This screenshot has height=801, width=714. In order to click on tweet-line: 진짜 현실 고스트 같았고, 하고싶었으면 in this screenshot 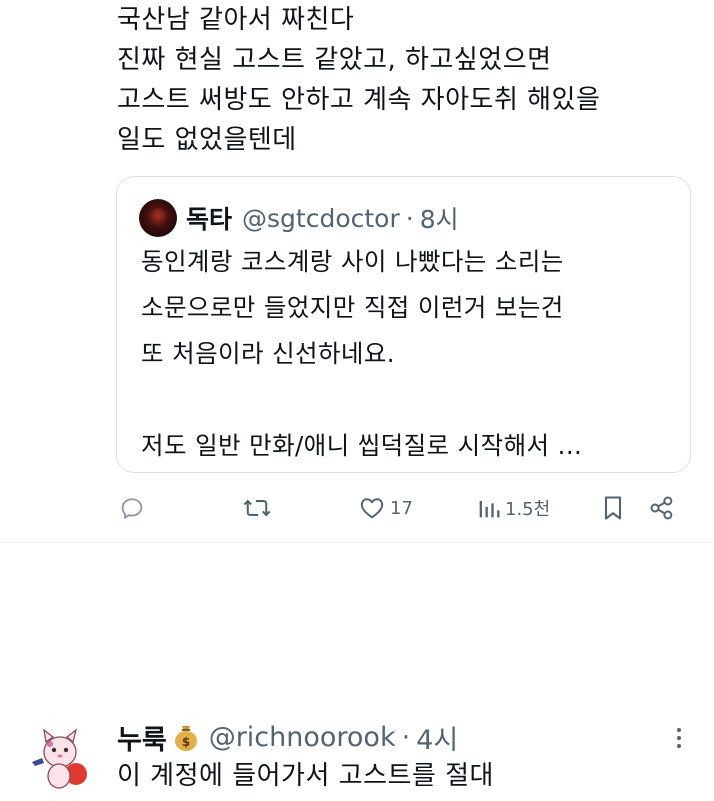, I will do `click(334, 60)`.